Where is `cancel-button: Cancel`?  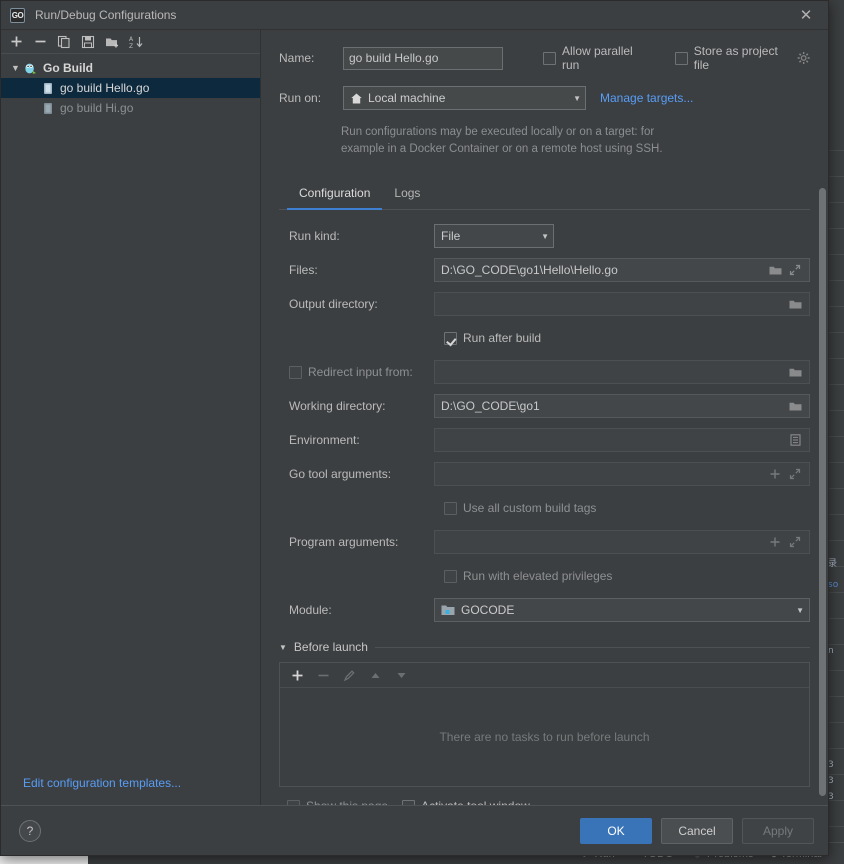
cancel-button: Cancel is located at coordinates (697, 830).